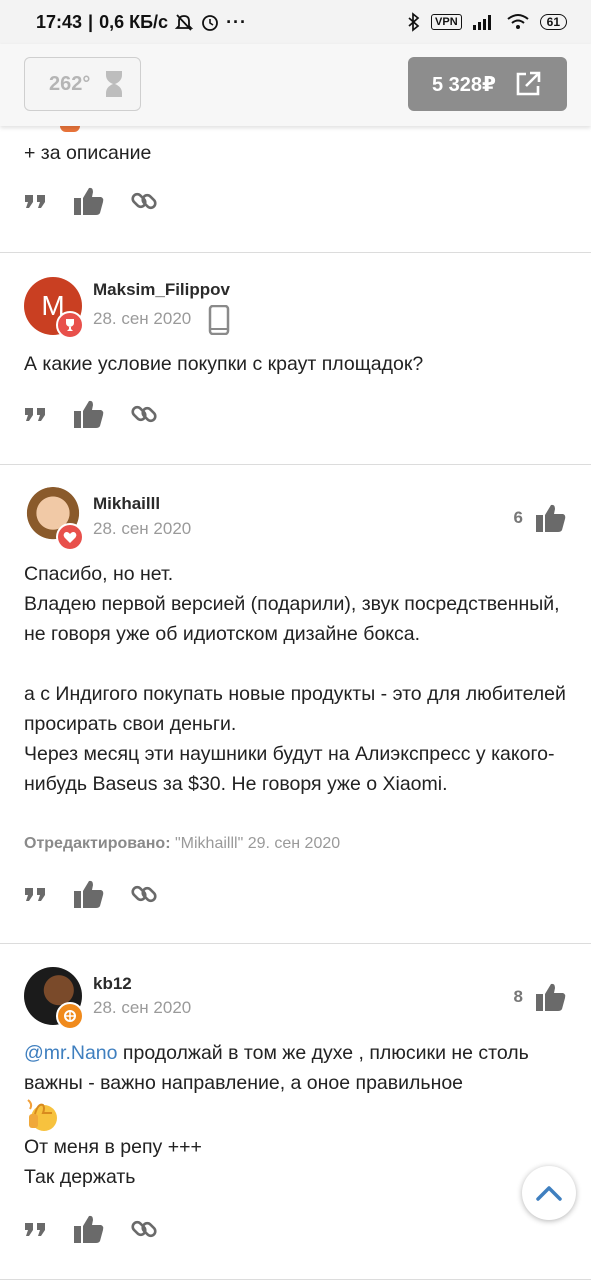  I want to click on mobile-phone-icon, so click(219, 320).